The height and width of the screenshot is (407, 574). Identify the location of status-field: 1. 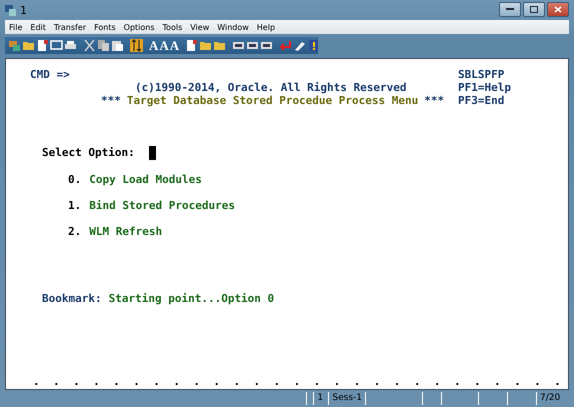
(320, 398).